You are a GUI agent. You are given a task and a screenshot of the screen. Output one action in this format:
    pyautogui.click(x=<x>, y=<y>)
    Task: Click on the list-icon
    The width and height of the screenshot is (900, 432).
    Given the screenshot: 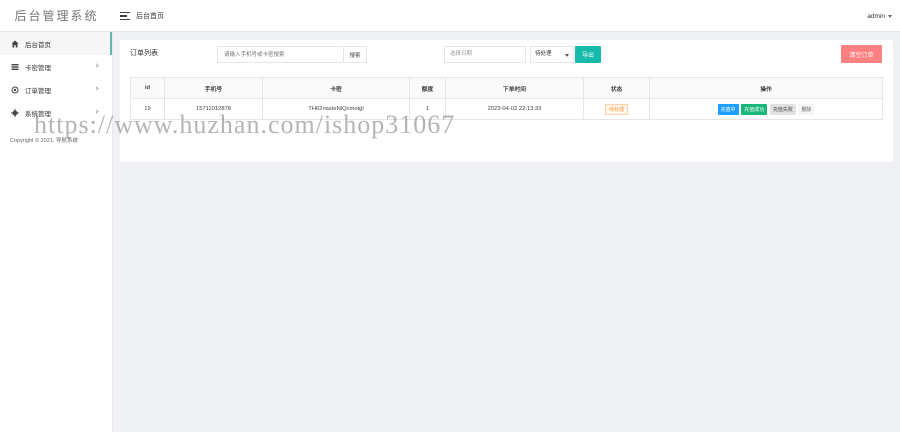 What is the action you would take?
    pyautogui.click(x=14, y=66)
    